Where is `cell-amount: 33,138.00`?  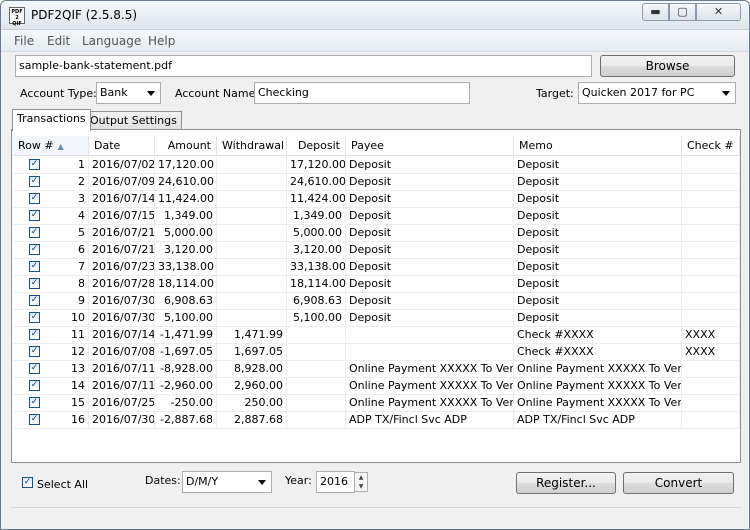 cell-amount: 33,138.00 is located at coordinates (186, 267).